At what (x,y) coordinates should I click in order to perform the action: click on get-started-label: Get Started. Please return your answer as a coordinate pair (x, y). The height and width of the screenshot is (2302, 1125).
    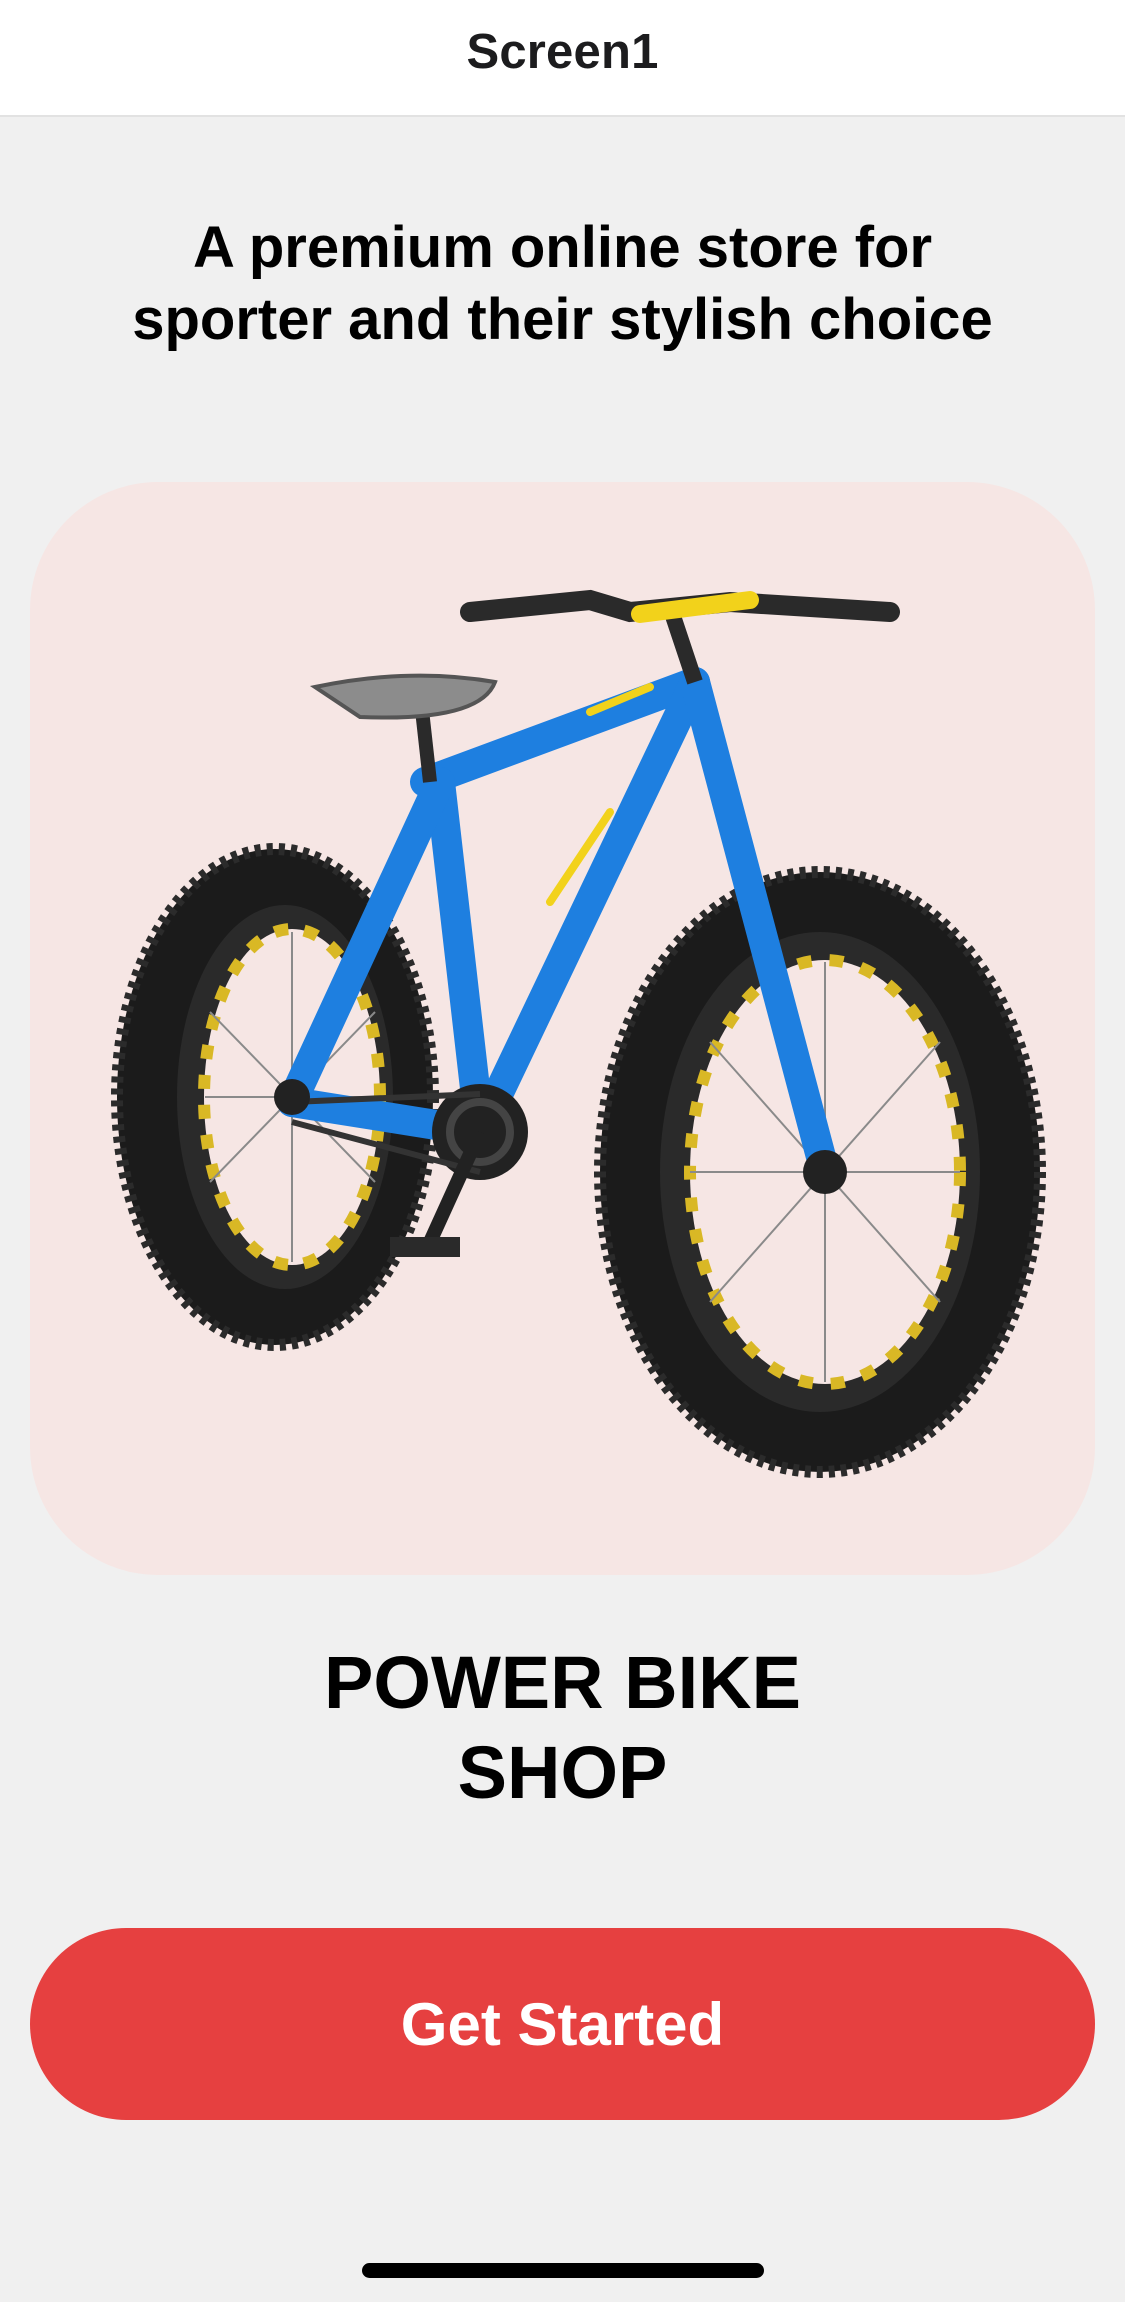
    Looking at the image, I should click on (562, 2024).